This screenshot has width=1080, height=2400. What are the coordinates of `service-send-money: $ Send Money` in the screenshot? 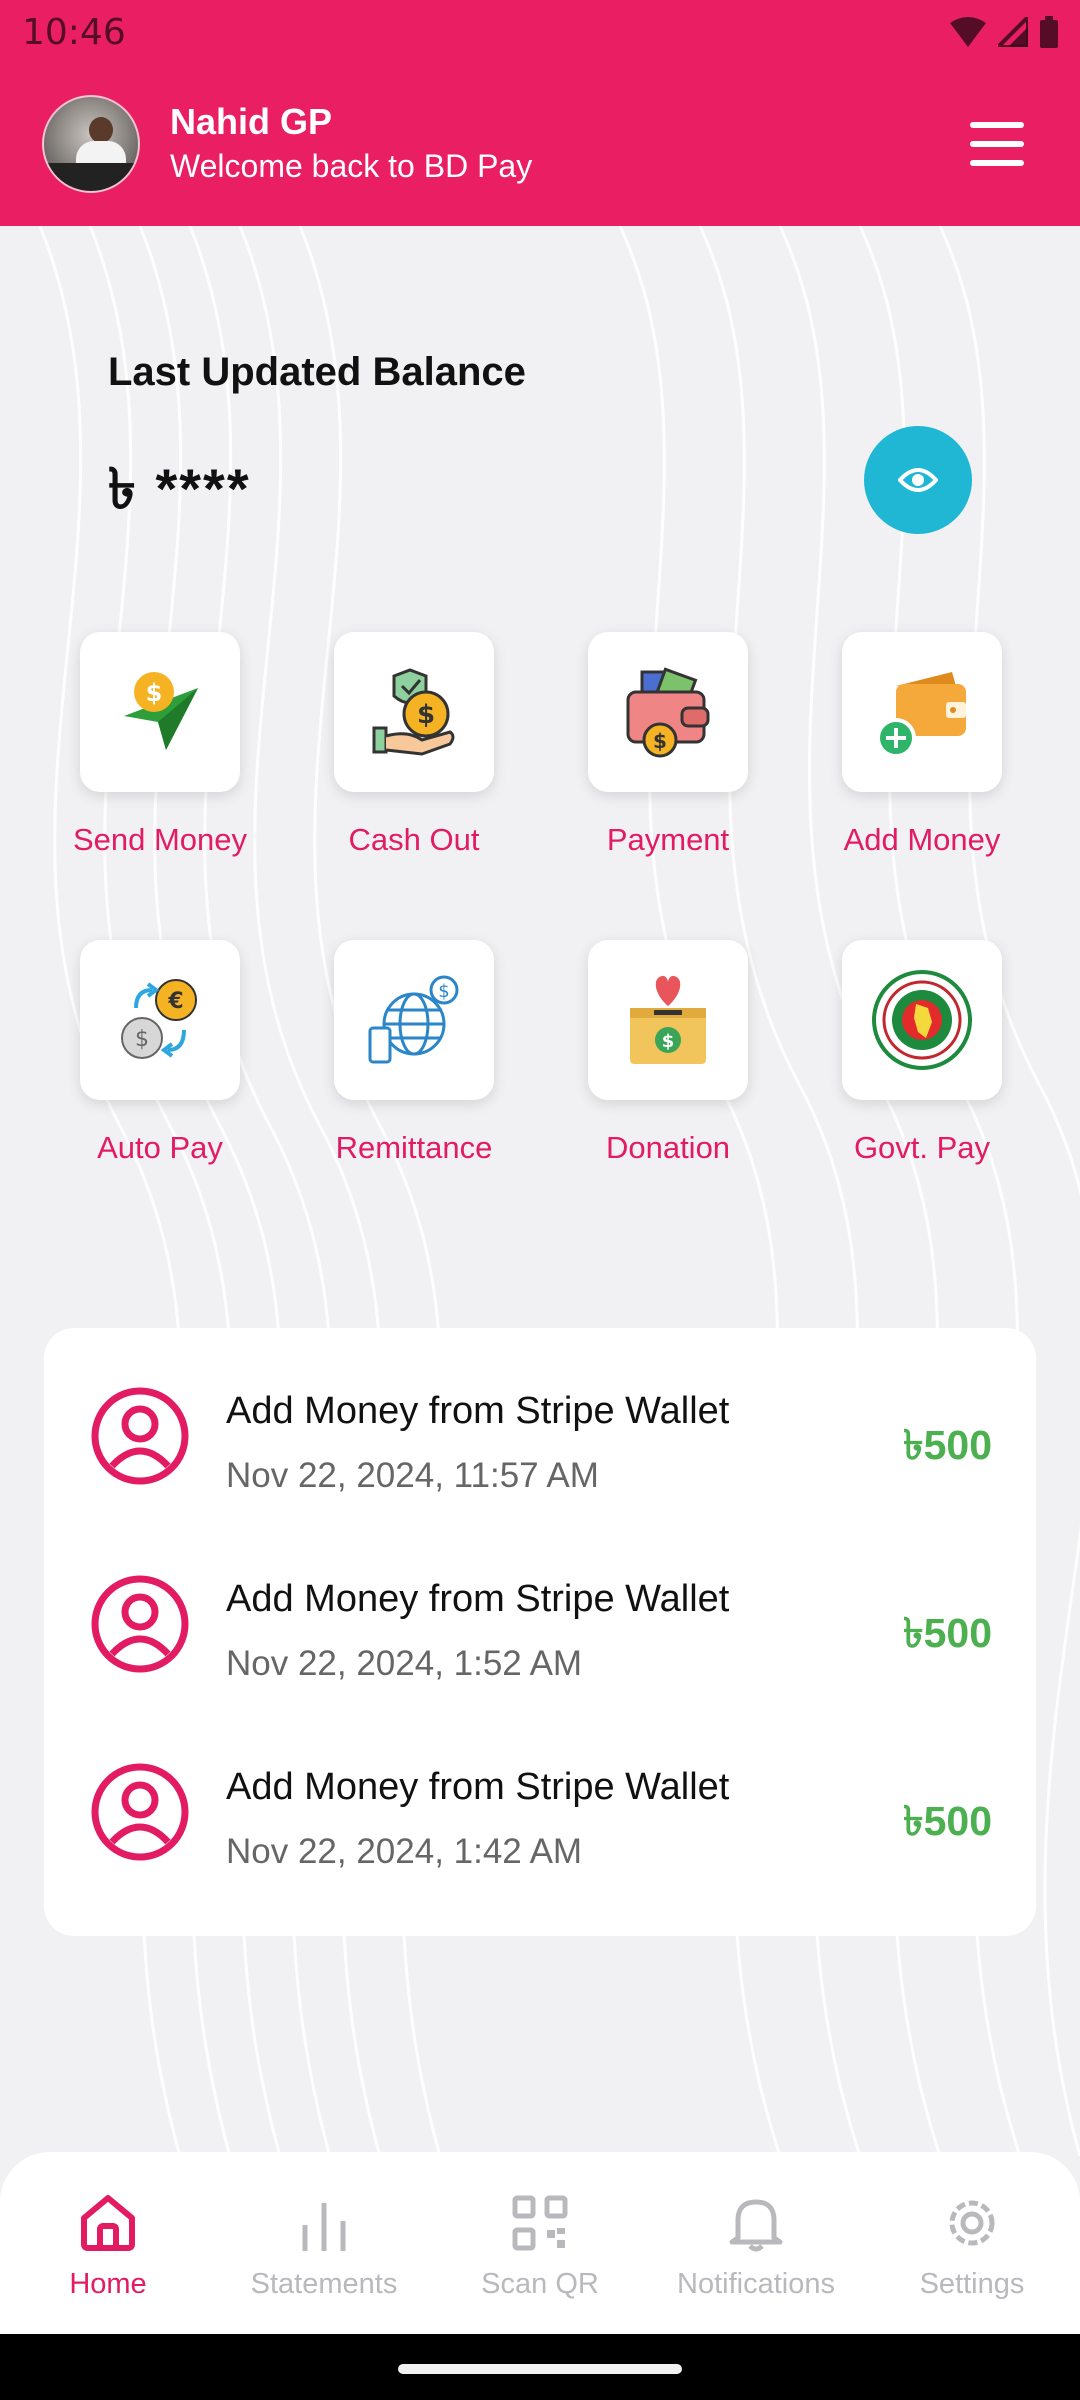 It's located at (160, 745).